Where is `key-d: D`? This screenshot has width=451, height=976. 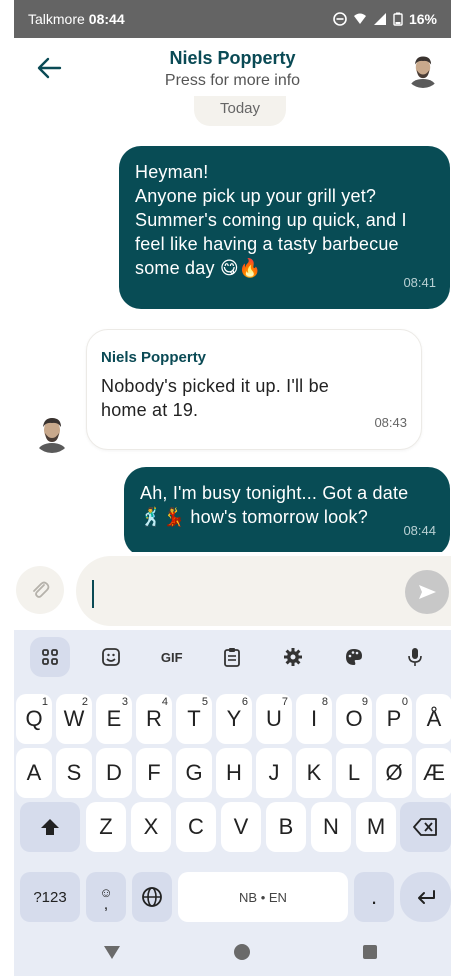 key-d: D is located at coordinates (114, 773).